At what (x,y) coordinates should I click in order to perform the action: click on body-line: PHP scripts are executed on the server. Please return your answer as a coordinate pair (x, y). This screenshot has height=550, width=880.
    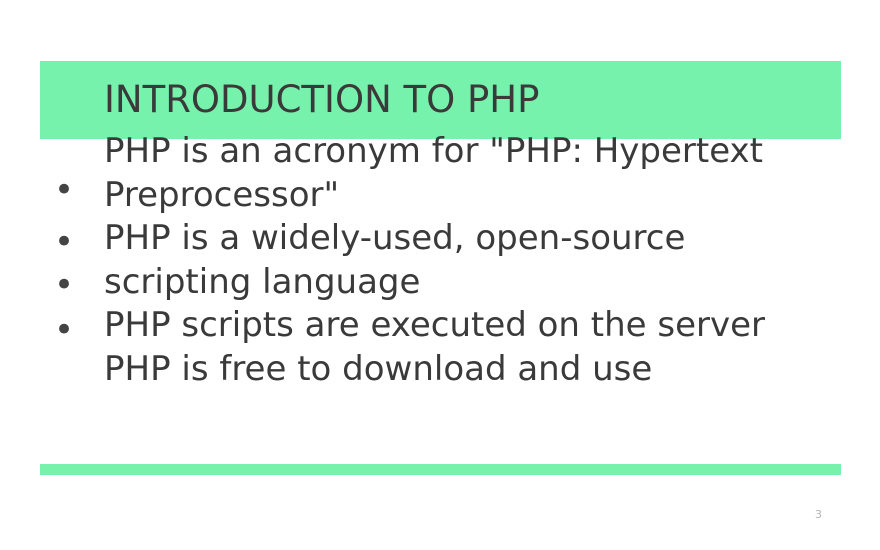
    Looking at the image, I should click on (435, 325).